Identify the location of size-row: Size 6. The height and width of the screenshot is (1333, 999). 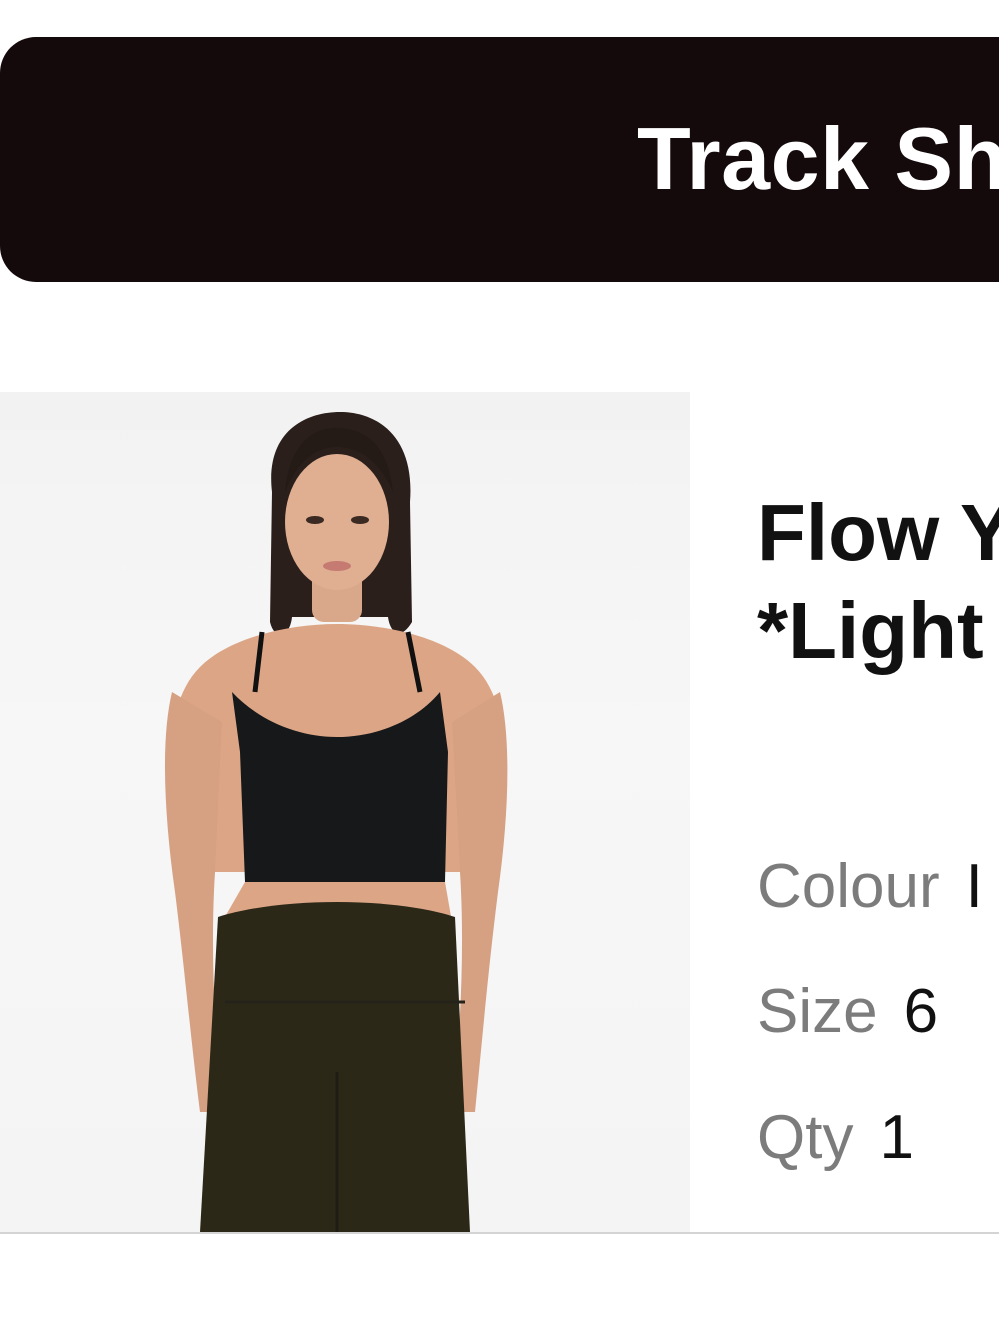
(847, 1012).